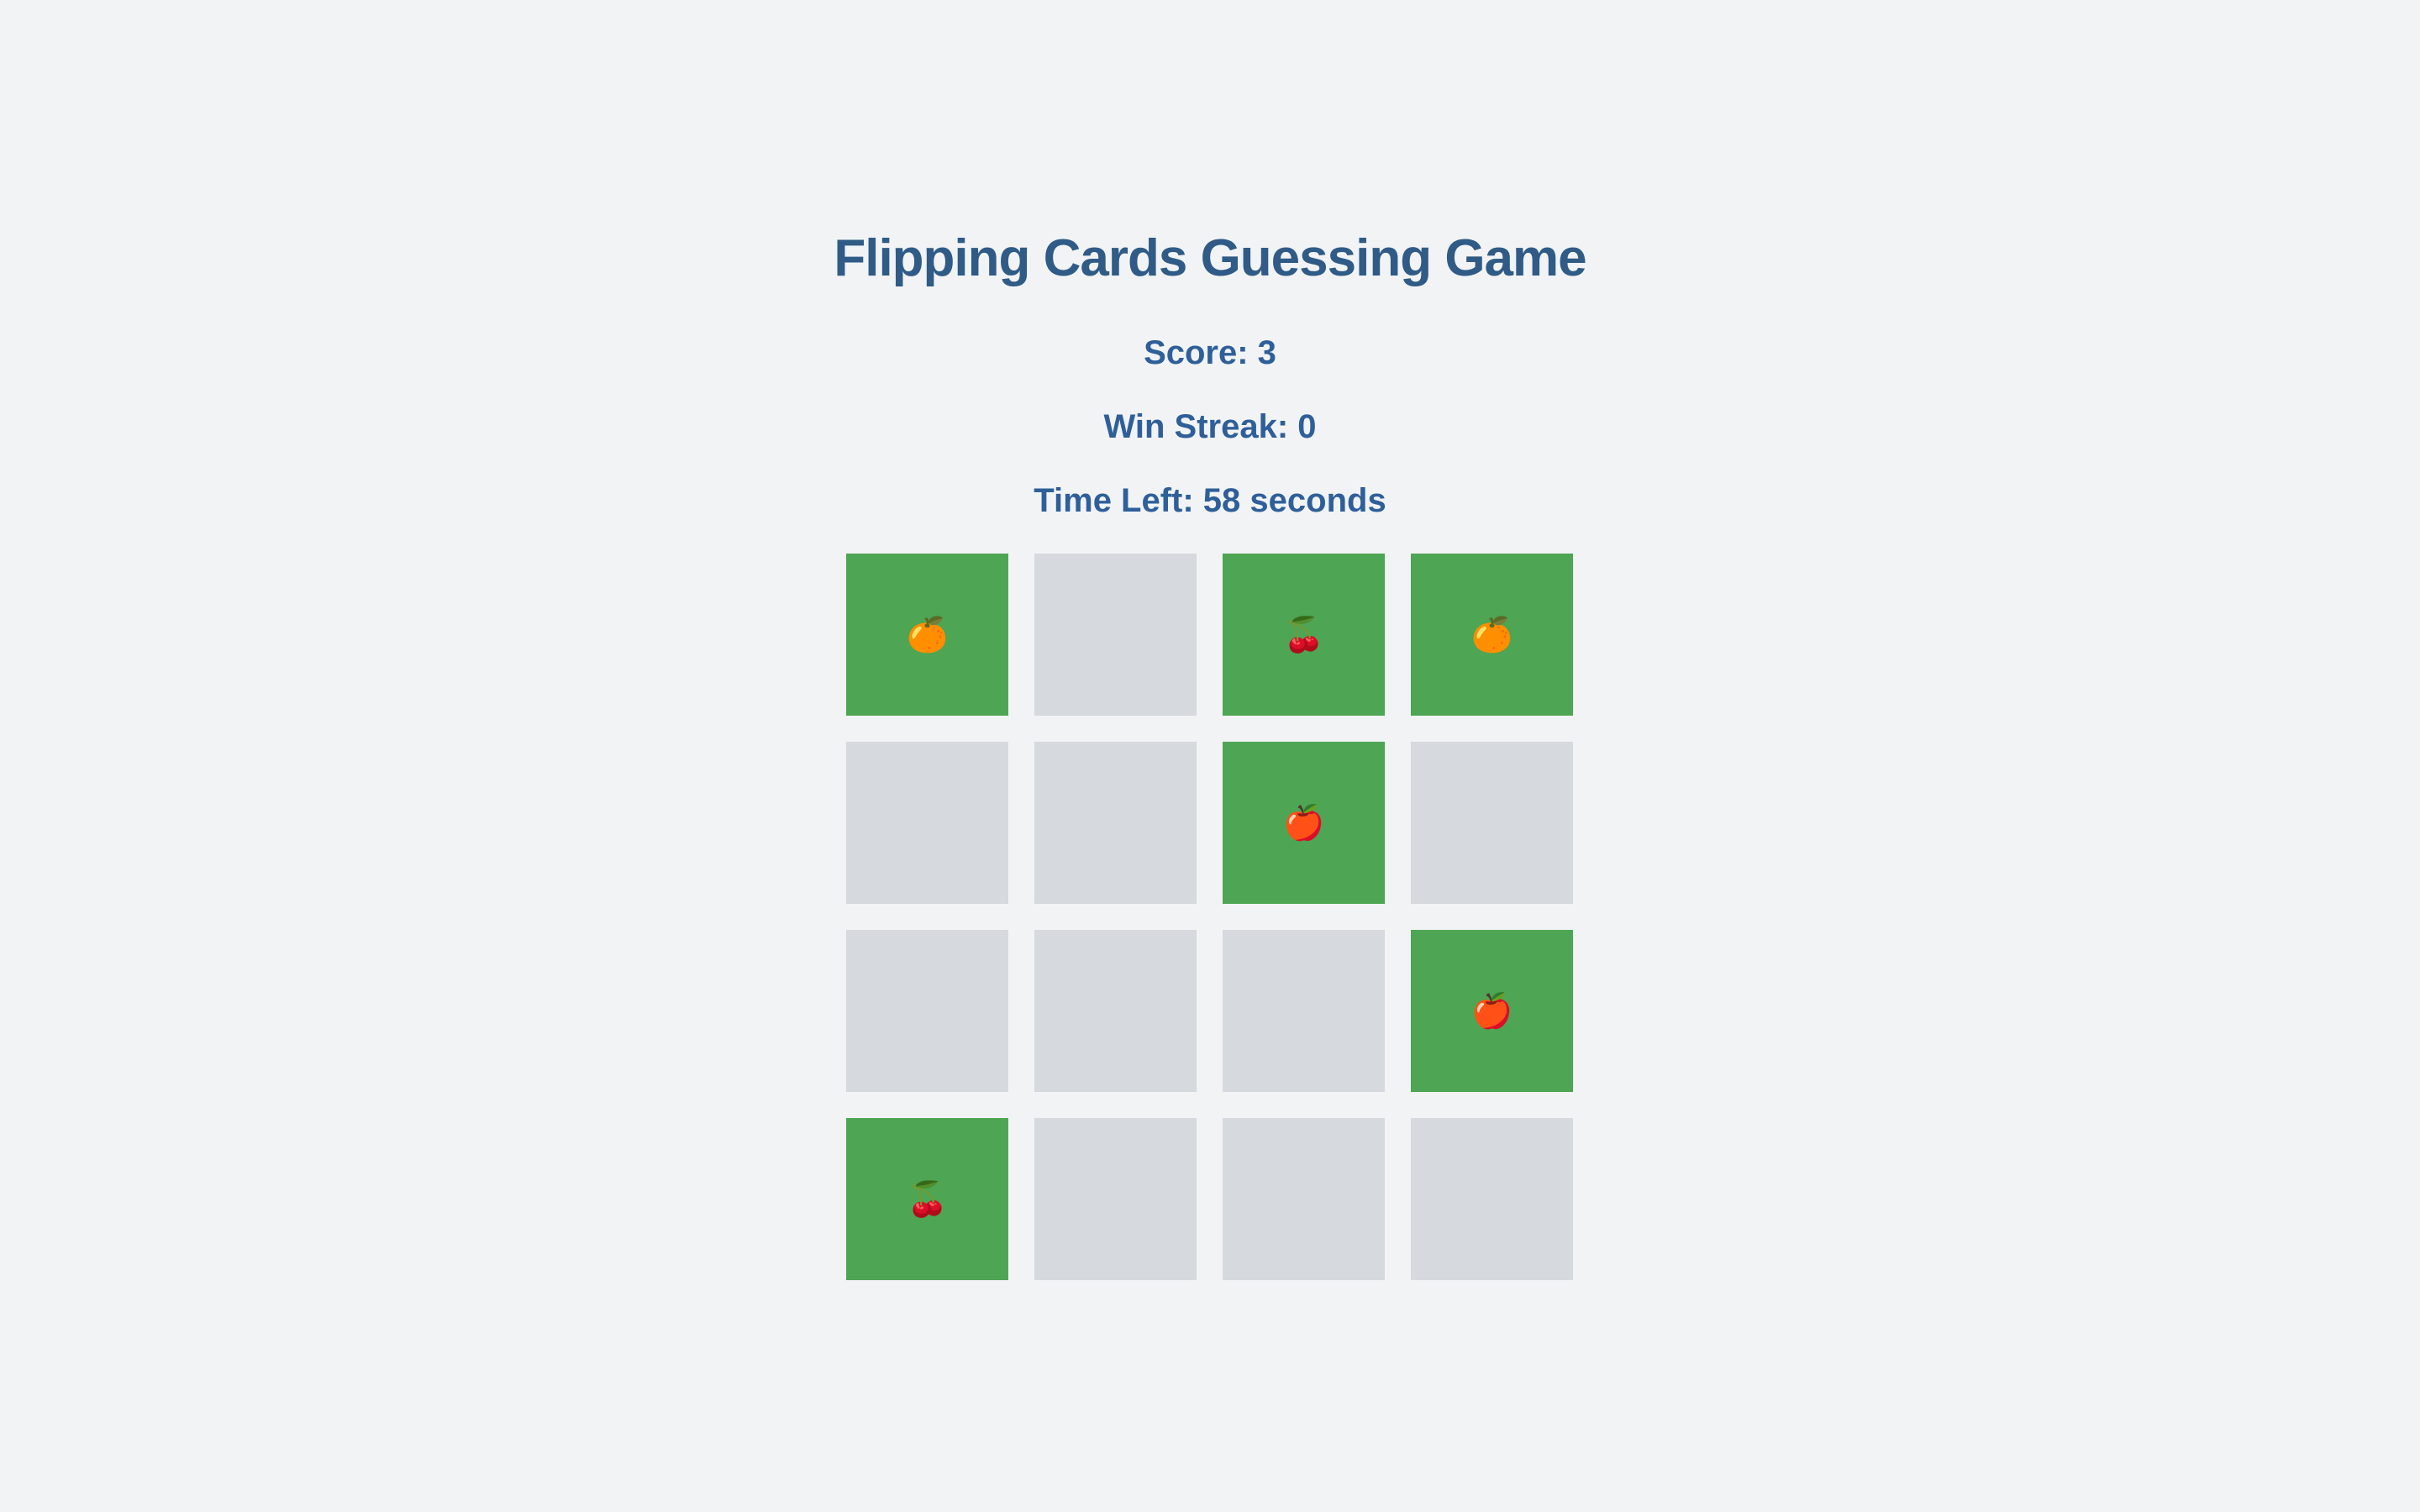 The image size is (2420, 1512). I want to click on card-12: 🍎, so click(1492, 1011).